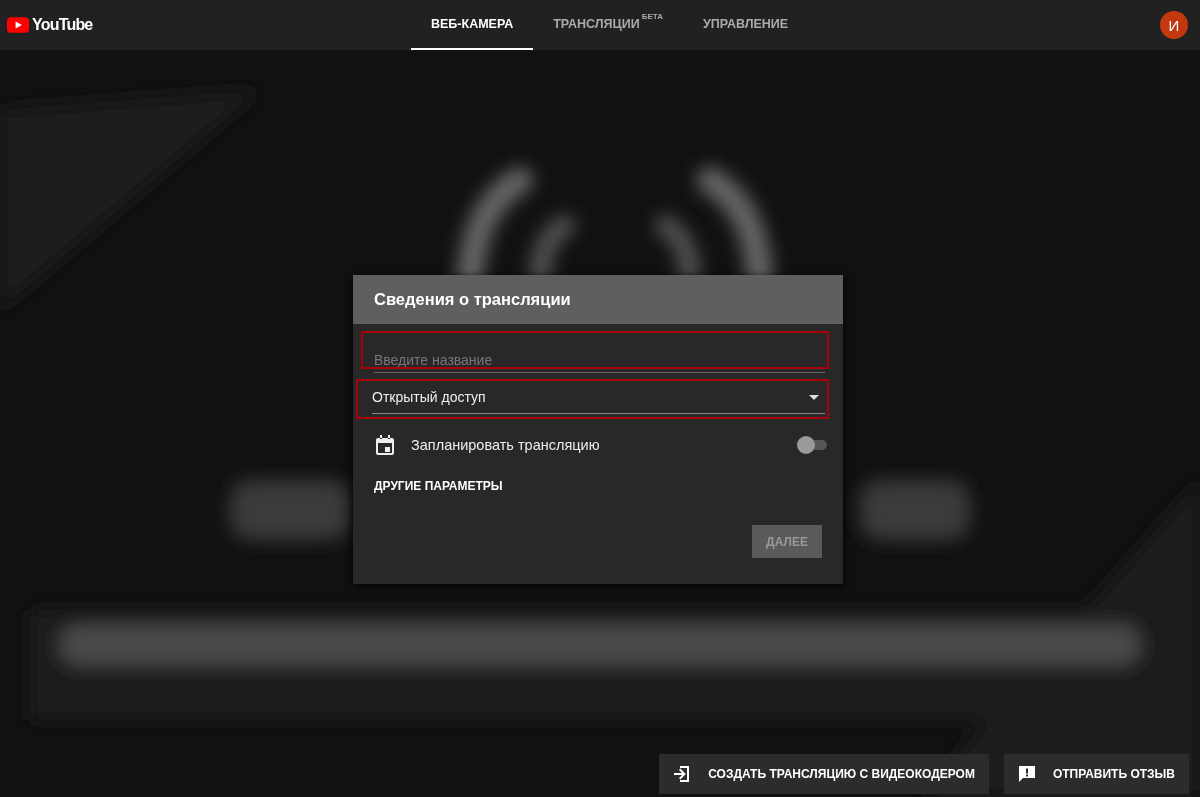 This screenshot has height=797, width=1200. What do you see at coordinates (1026, 774) in the screenshot?
I see `feedback-icon` at bounding box center [1026, 774].